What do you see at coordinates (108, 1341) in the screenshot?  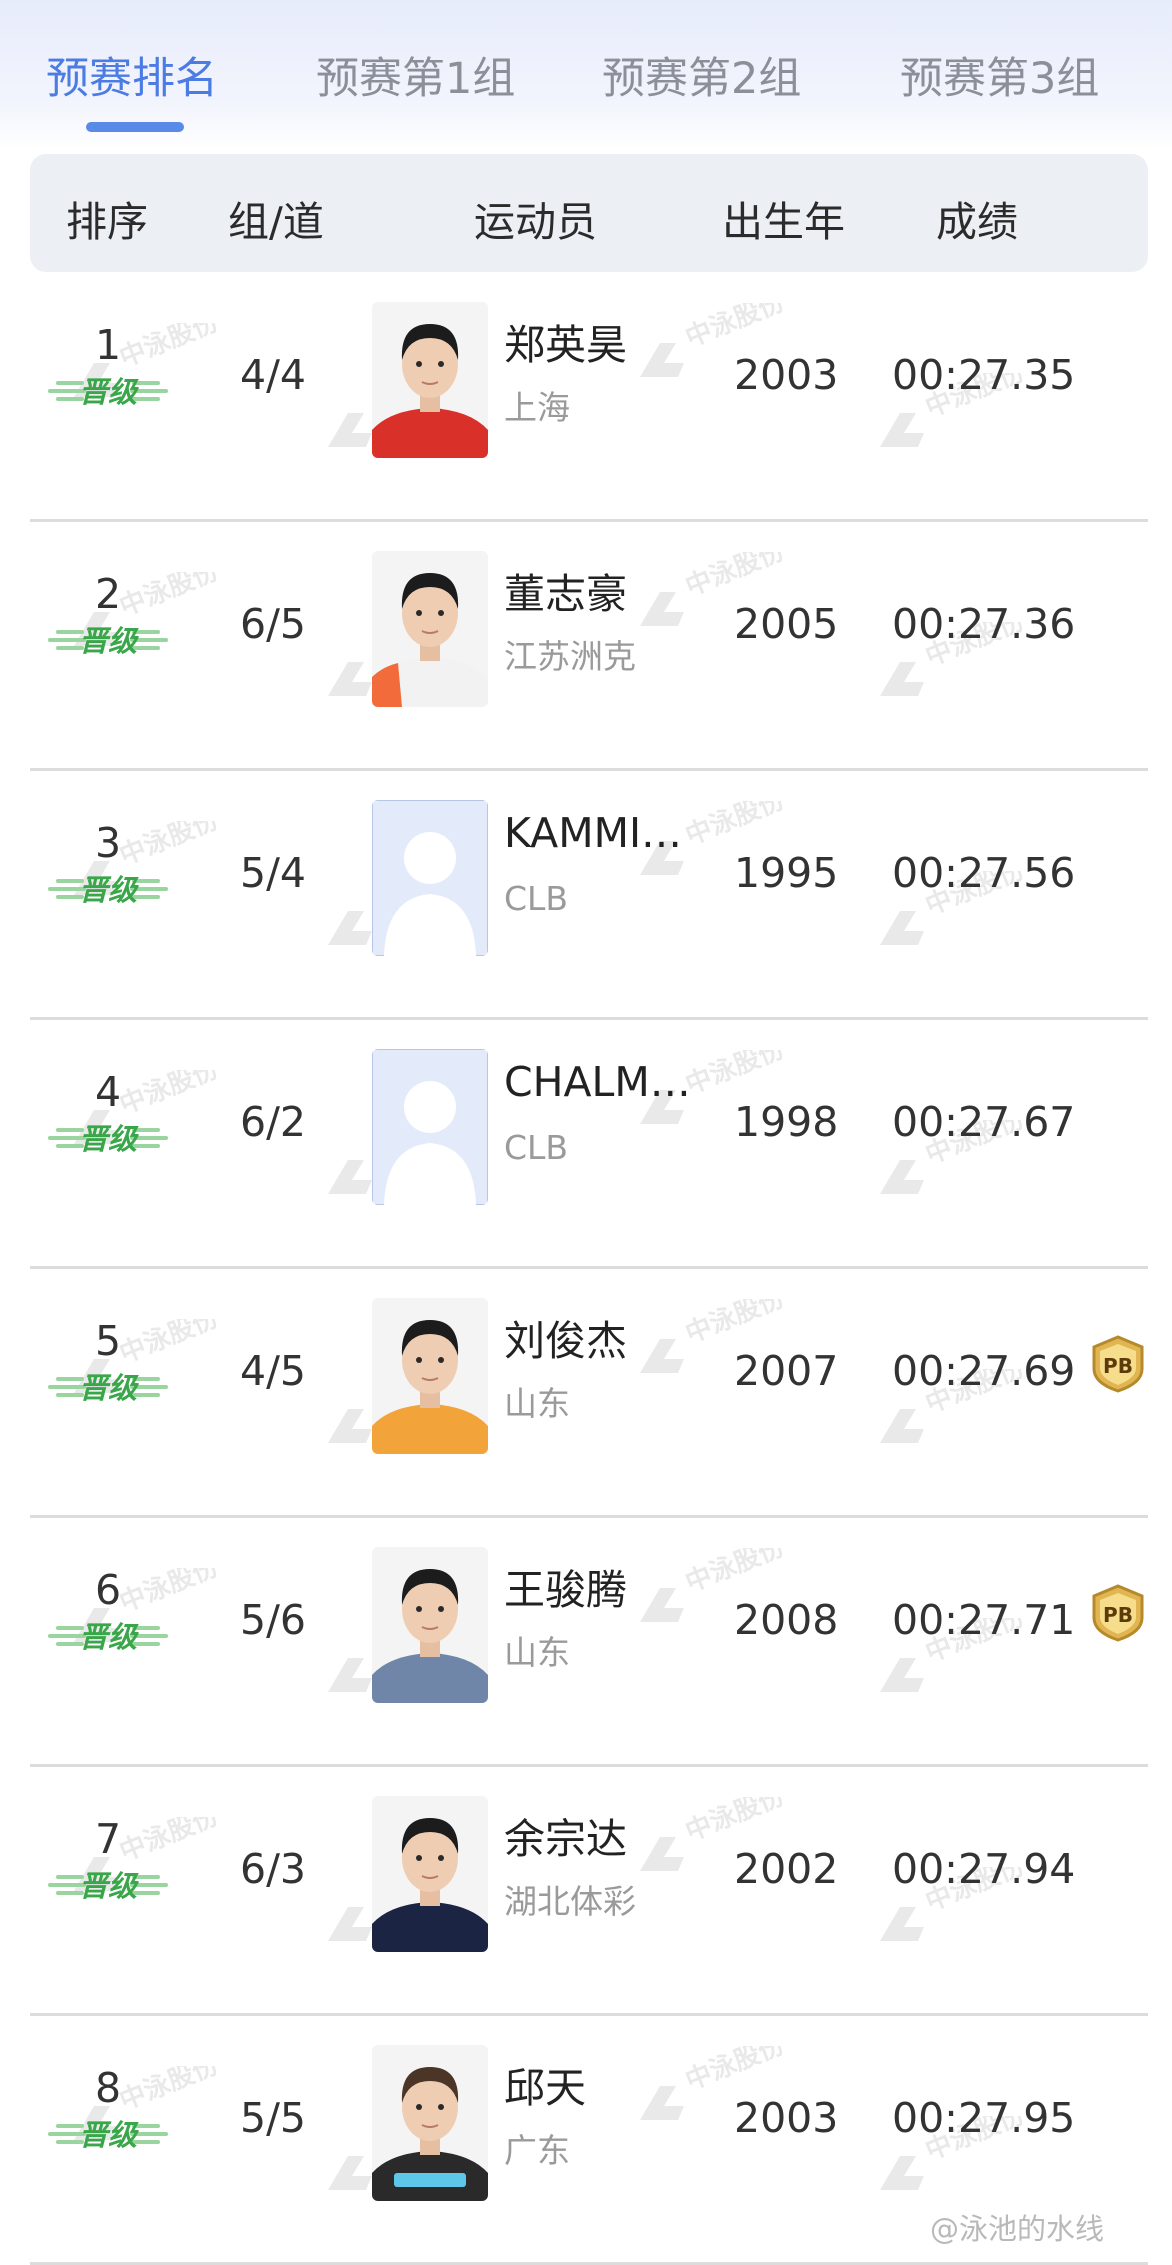 I see `rank-number: 5` at bounding box center [108, 1341].